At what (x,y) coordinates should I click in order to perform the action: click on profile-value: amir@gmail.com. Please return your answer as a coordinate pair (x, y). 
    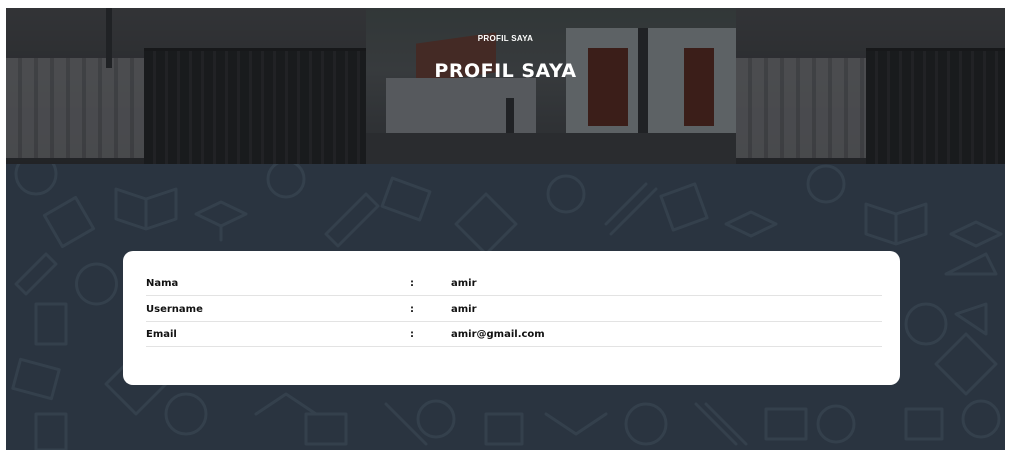
    Looking at the image, I should click on (498, 334).